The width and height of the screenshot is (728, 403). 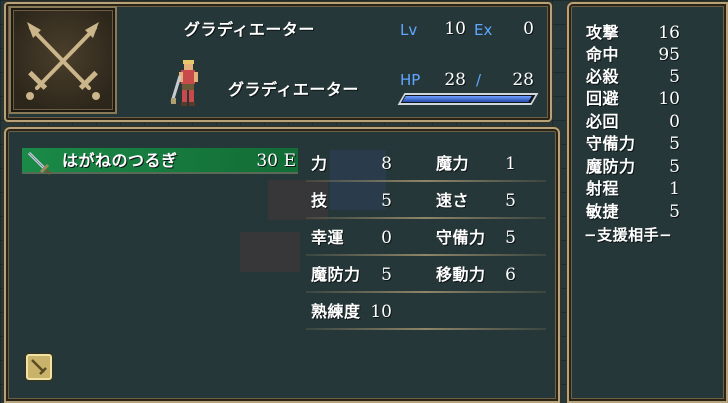 I want to click on hp-bar-fill, so click(x=467, y=99).